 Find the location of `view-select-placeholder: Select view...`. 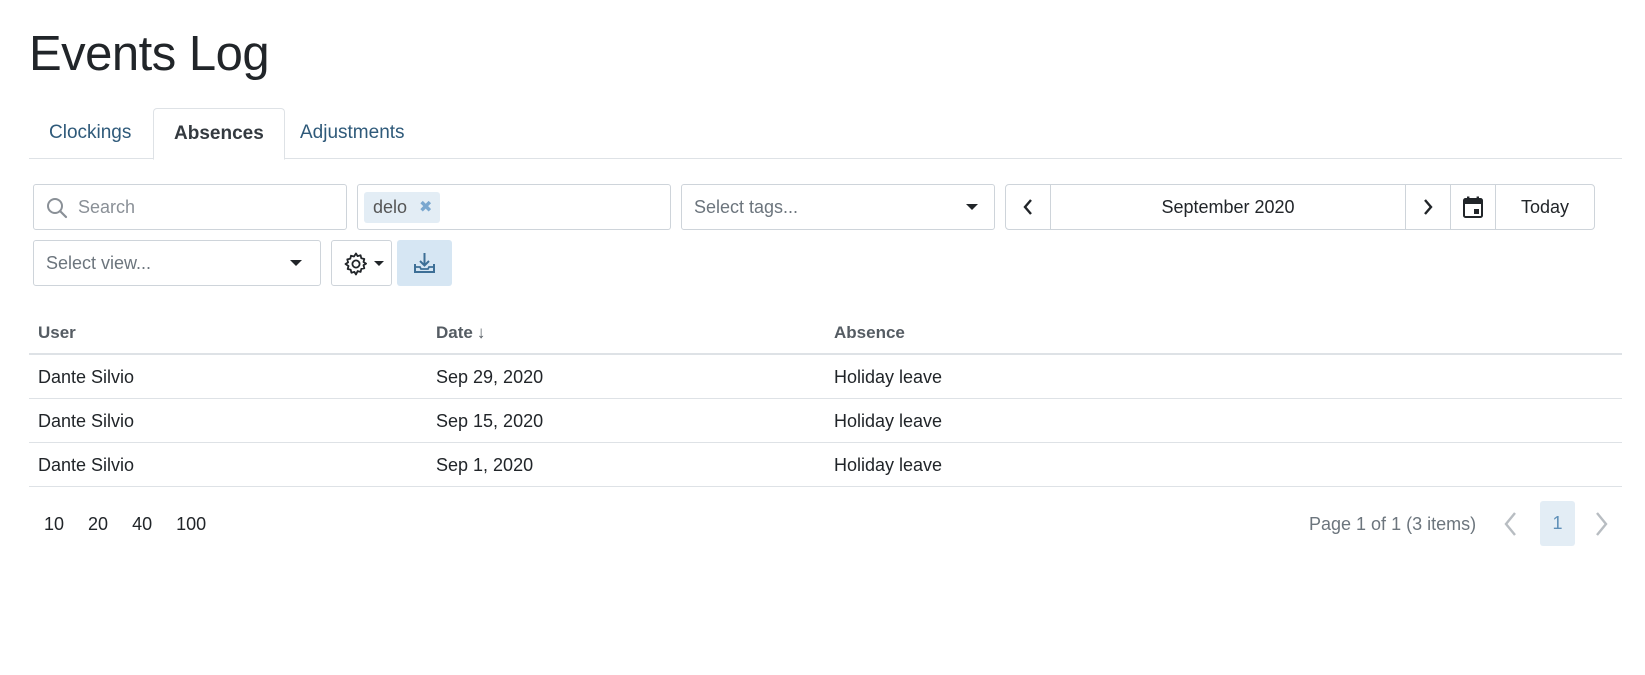

view-select-placeholder: Select view... is located at coordinates (99, 263).